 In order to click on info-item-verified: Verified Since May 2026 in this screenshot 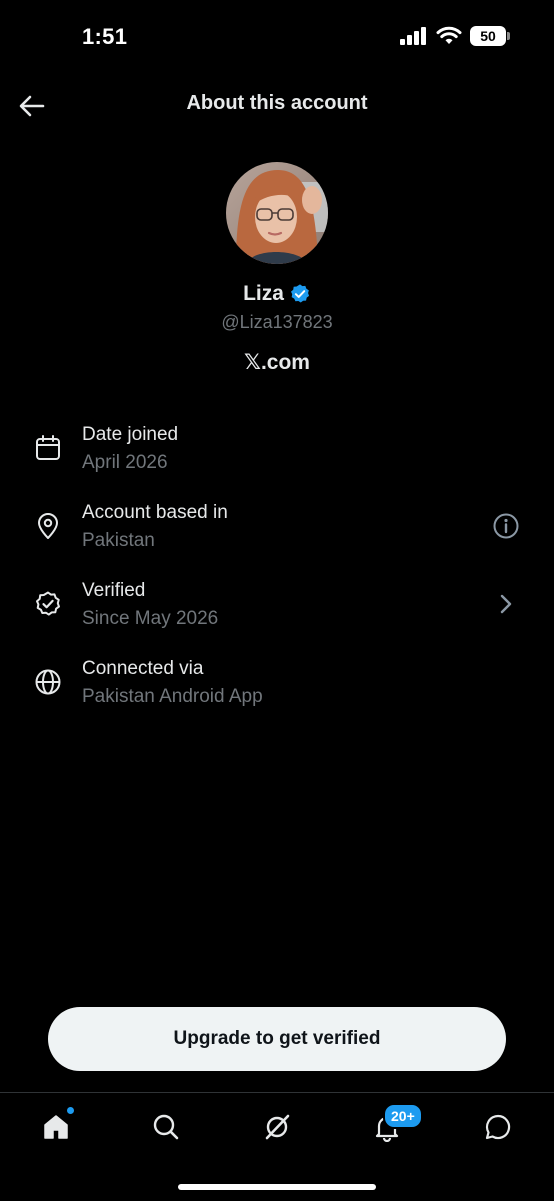, I will do `click(277, 613)`.